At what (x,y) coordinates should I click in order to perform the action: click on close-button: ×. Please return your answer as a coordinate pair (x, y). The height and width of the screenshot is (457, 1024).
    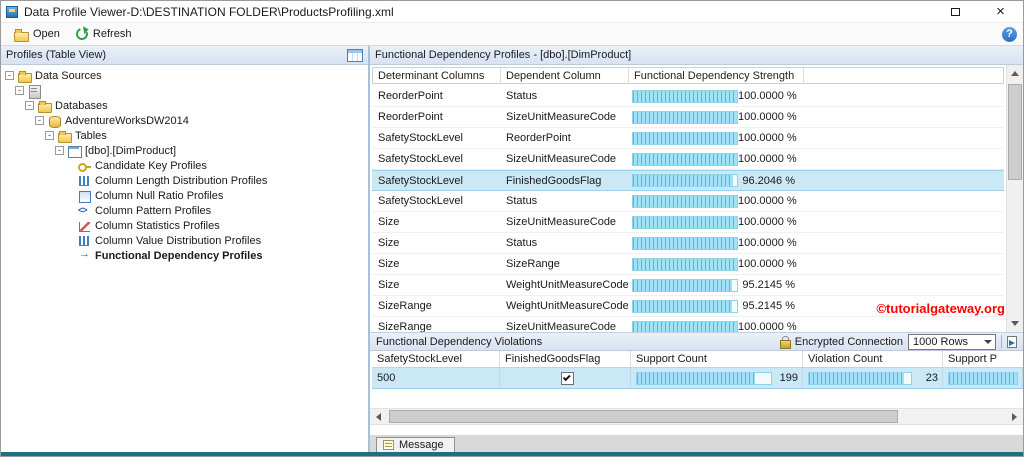
    Looking at the image, I should click on (1000, 11).